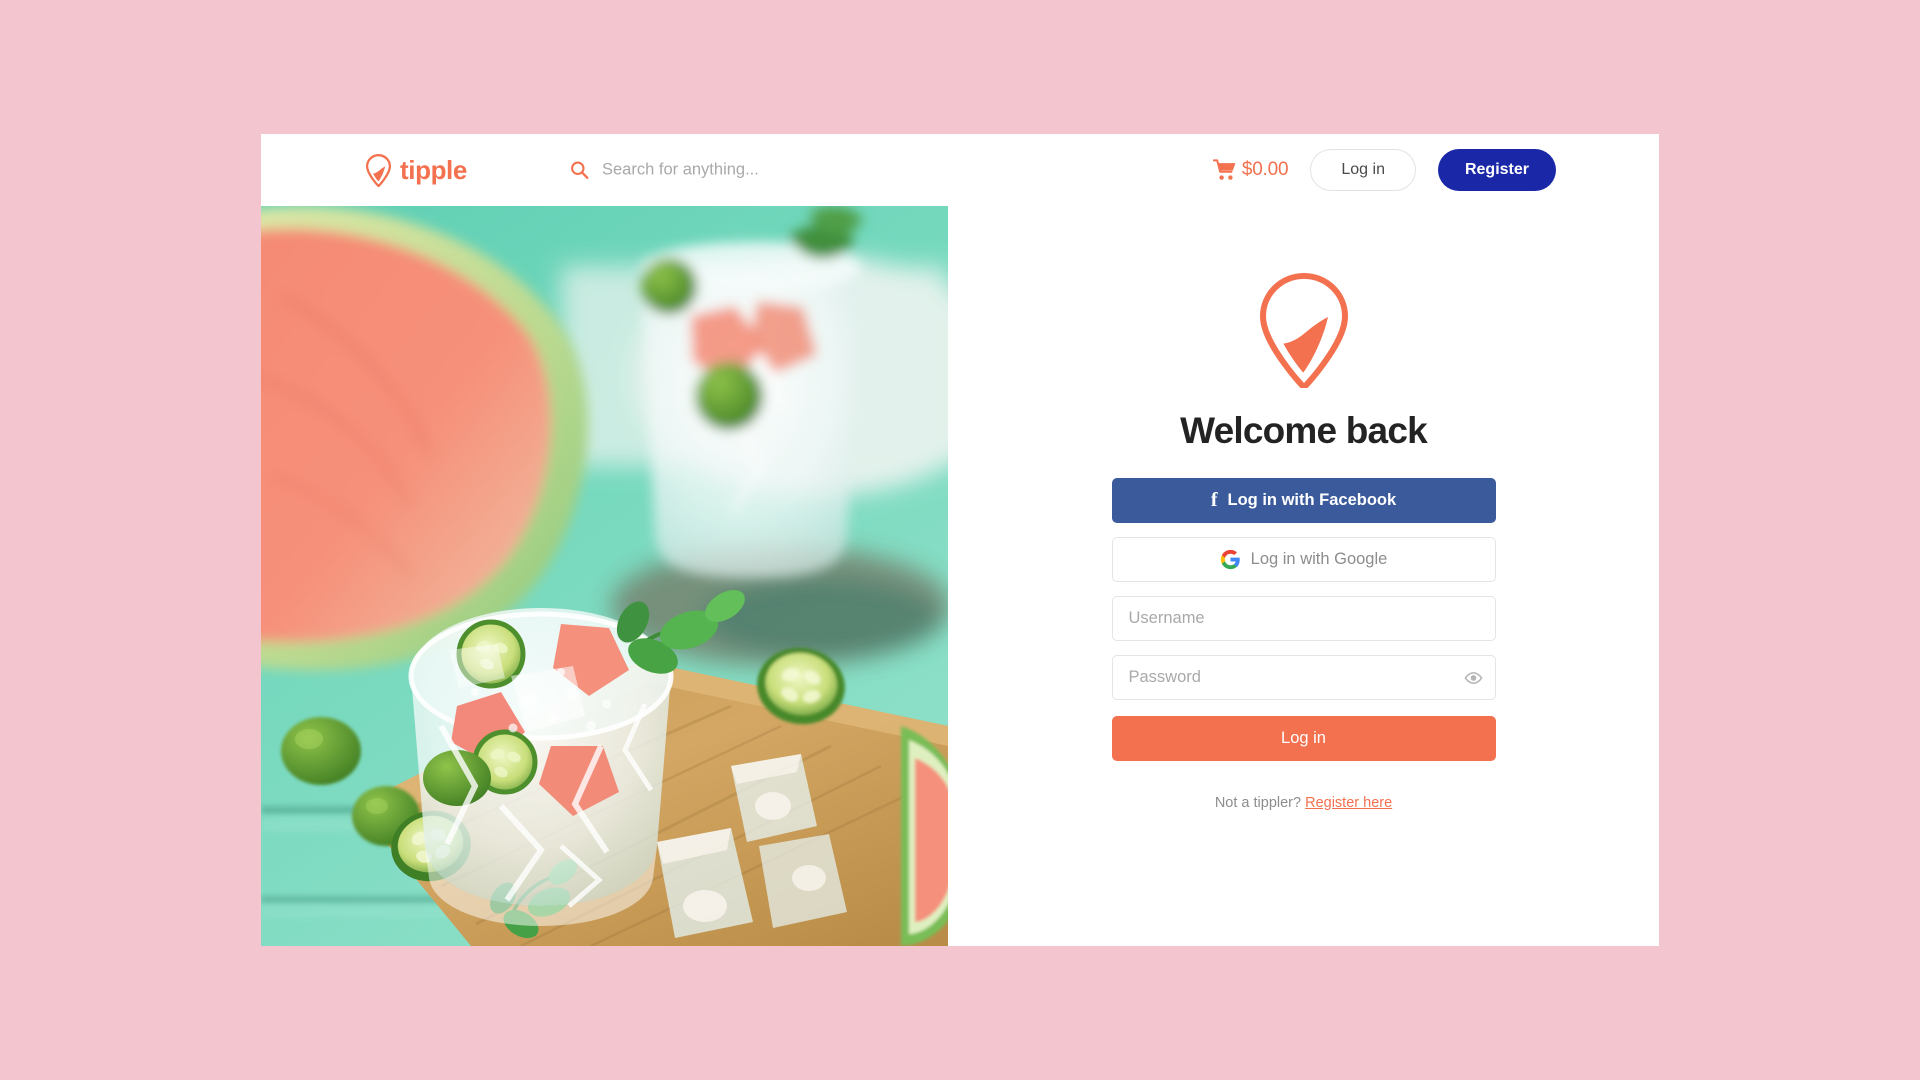 This screenshot has width=1920, height=1080. What do you see at coordinates (1304, 430) in the screenshot?
I see `page-title: Welcome back` at bounding box center [1304, 430].